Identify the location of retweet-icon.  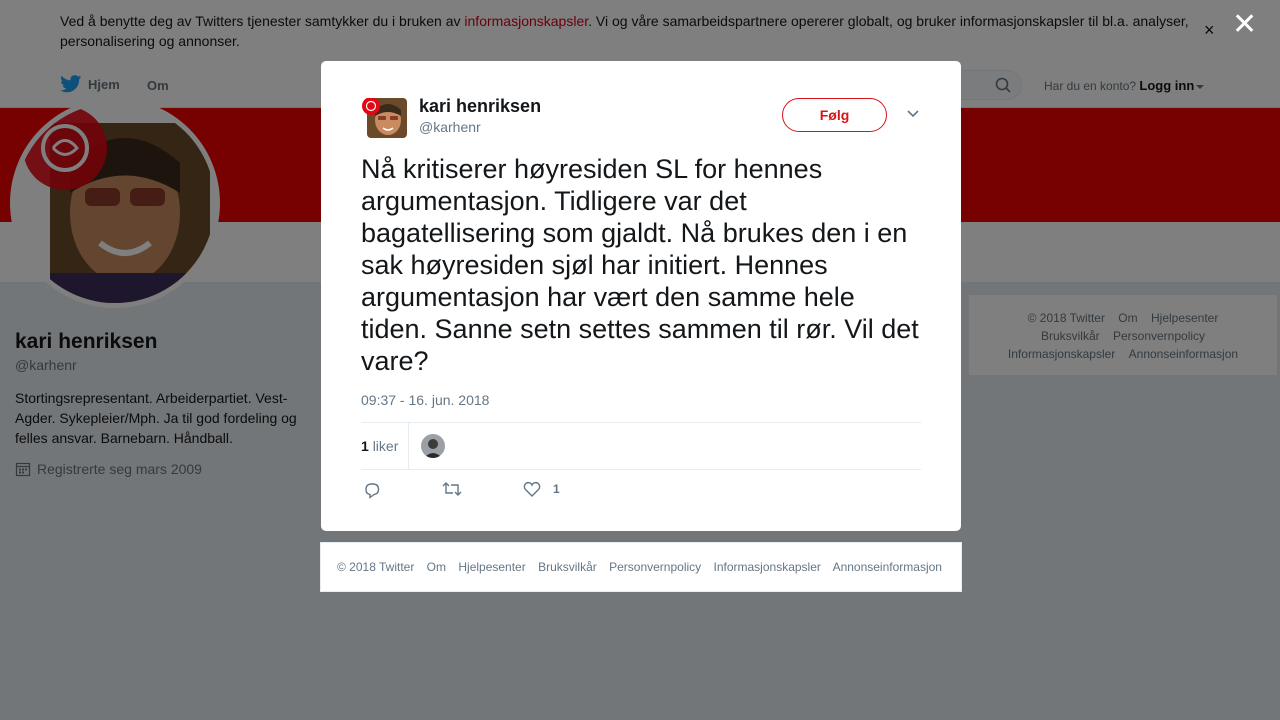
(452, 489).